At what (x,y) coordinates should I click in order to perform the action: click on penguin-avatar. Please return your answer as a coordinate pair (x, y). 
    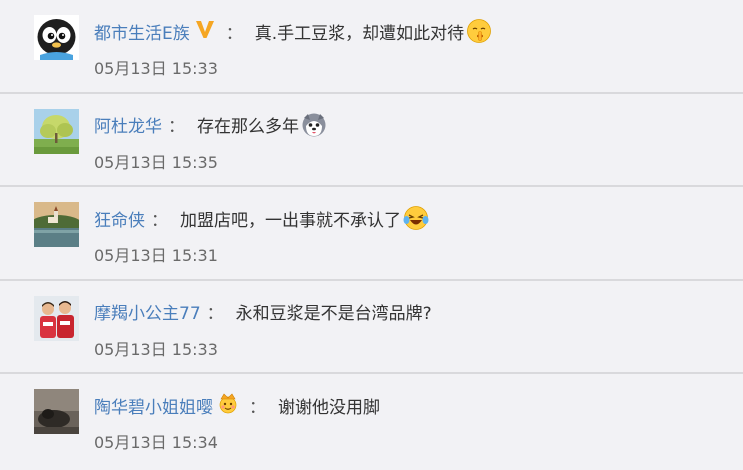
    Looking at the image, I should click on (56, 37).